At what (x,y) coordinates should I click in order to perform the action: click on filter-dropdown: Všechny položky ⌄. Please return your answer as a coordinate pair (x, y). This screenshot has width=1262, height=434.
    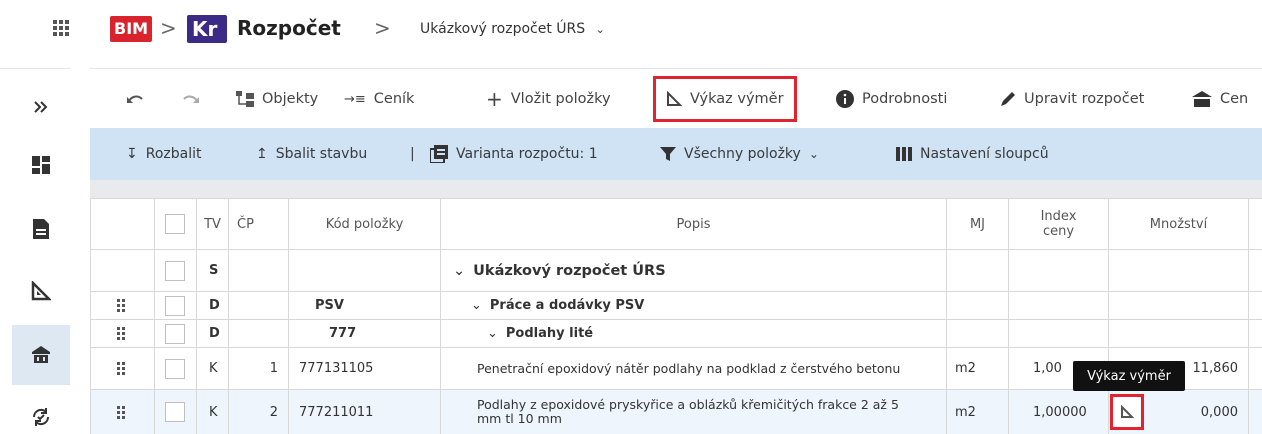
    Looking at the image, I should click on (739, 154).